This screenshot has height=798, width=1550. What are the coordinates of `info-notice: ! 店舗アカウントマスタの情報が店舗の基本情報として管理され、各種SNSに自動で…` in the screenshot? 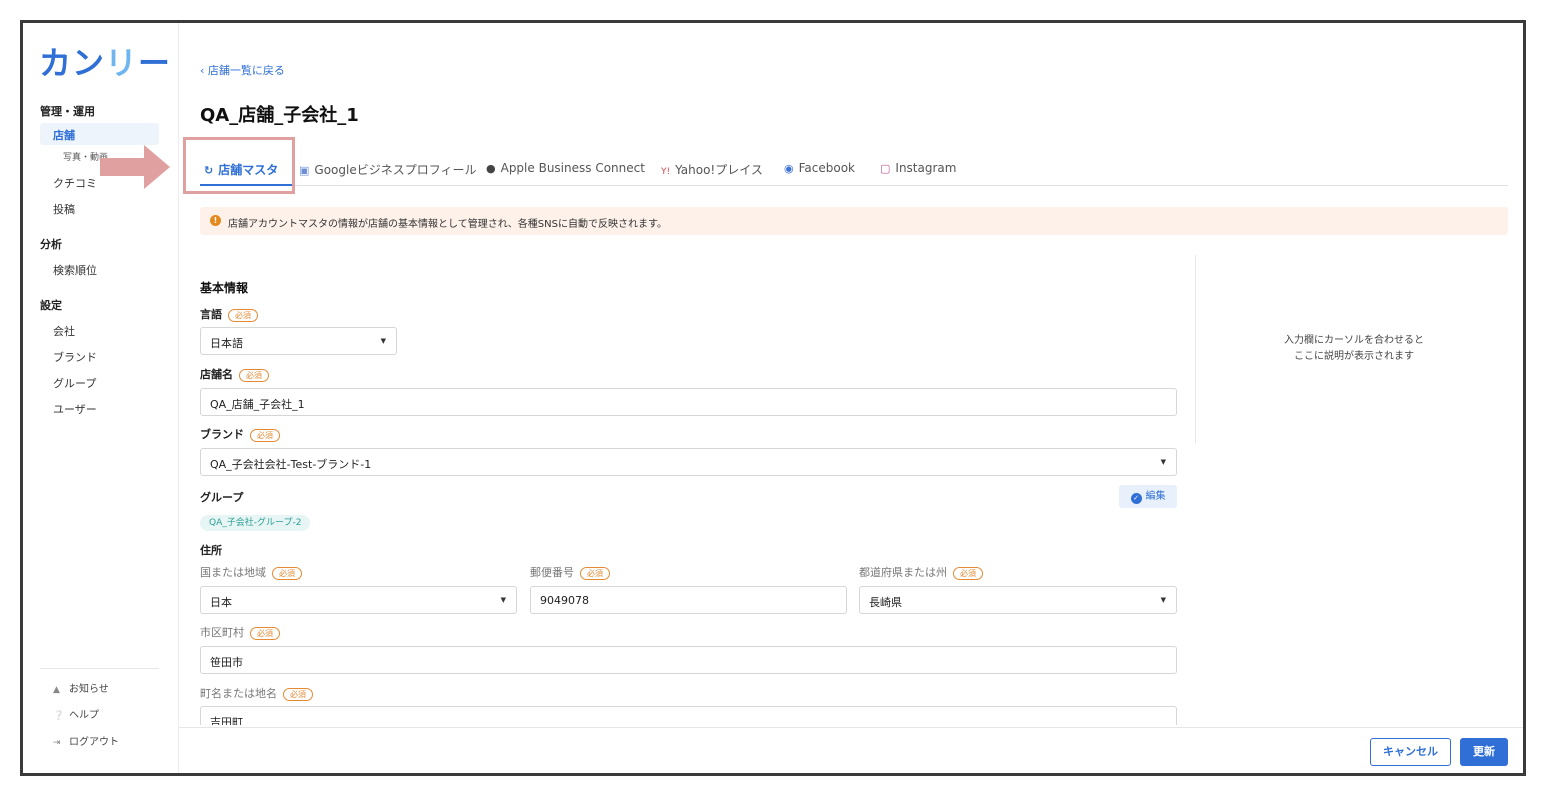 It's located at (854, 221).